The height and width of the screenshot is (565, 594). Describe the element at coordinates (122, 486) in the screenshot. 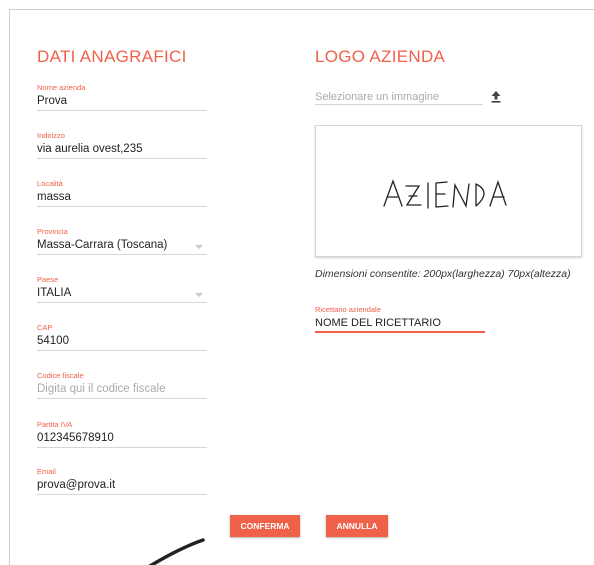

I see `email-input: prova@prova.it` at that location.